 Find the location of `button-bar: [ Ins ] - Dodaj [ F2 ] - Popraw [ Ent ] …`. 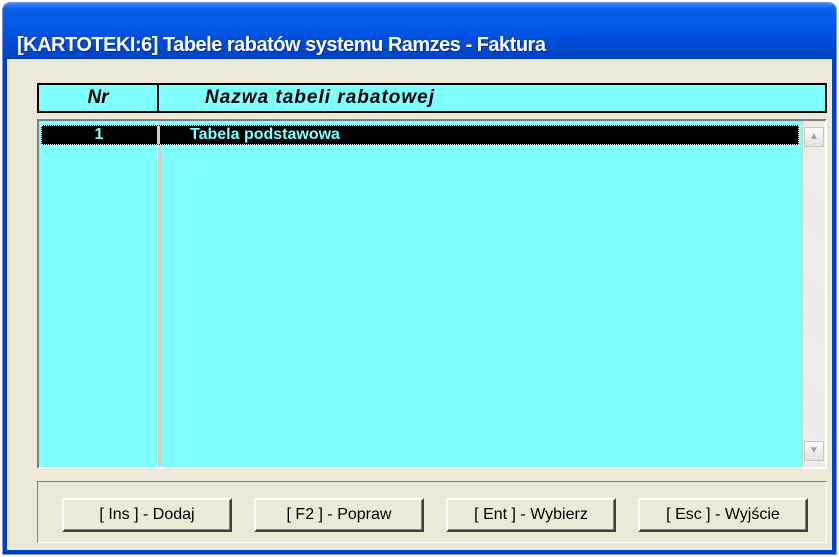

button-bar: [ Ins ] - Dodaj [ F2 ] - Popraw [ Ent ] … is located at coordinates (432, 512).